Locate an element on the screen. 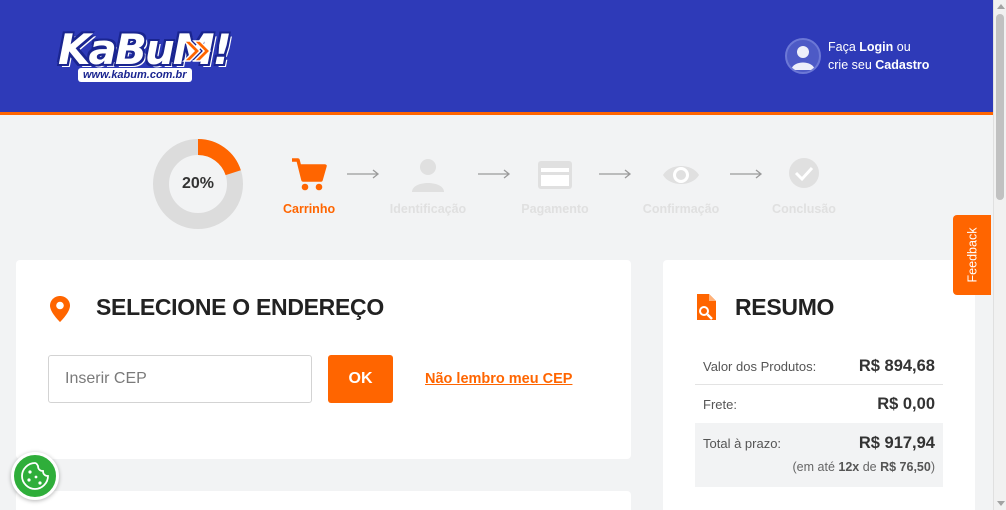 The height and width of the screenshot is (510, 1006). shipping-label: Frete: is located at coordinates (720, 404).